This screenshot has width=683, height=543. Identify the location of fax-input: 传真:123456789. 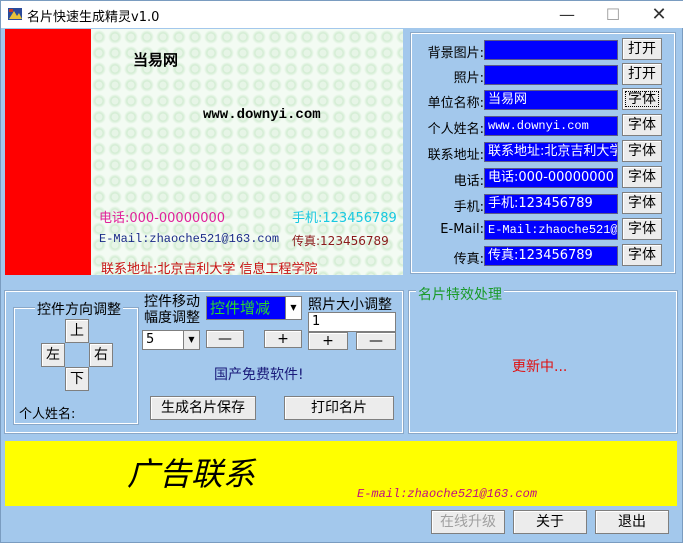
(551, 256).